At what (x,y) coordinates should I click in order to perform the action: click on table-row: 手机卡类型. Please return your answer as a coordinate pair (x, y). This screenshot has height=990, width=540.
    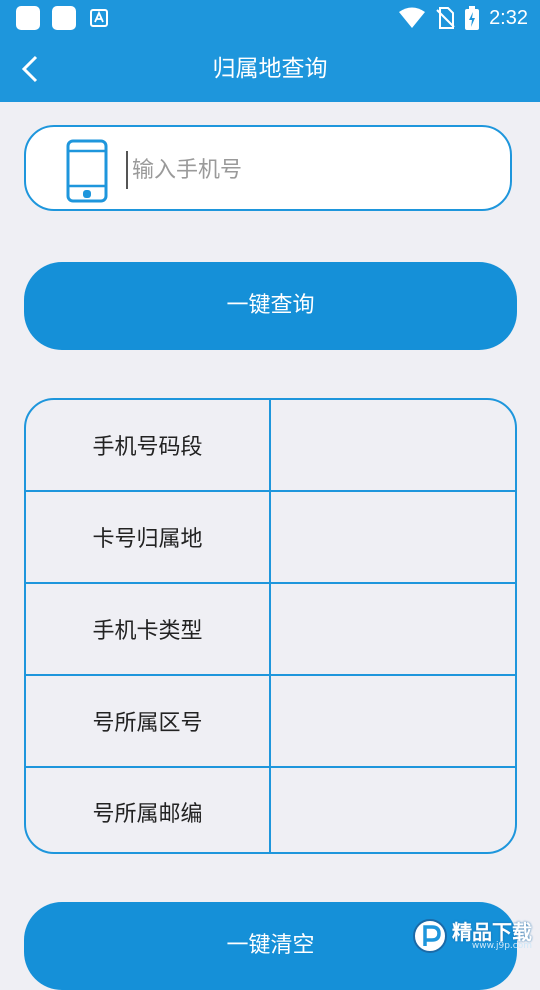
    Looking at the image, I should click on (270, 630).